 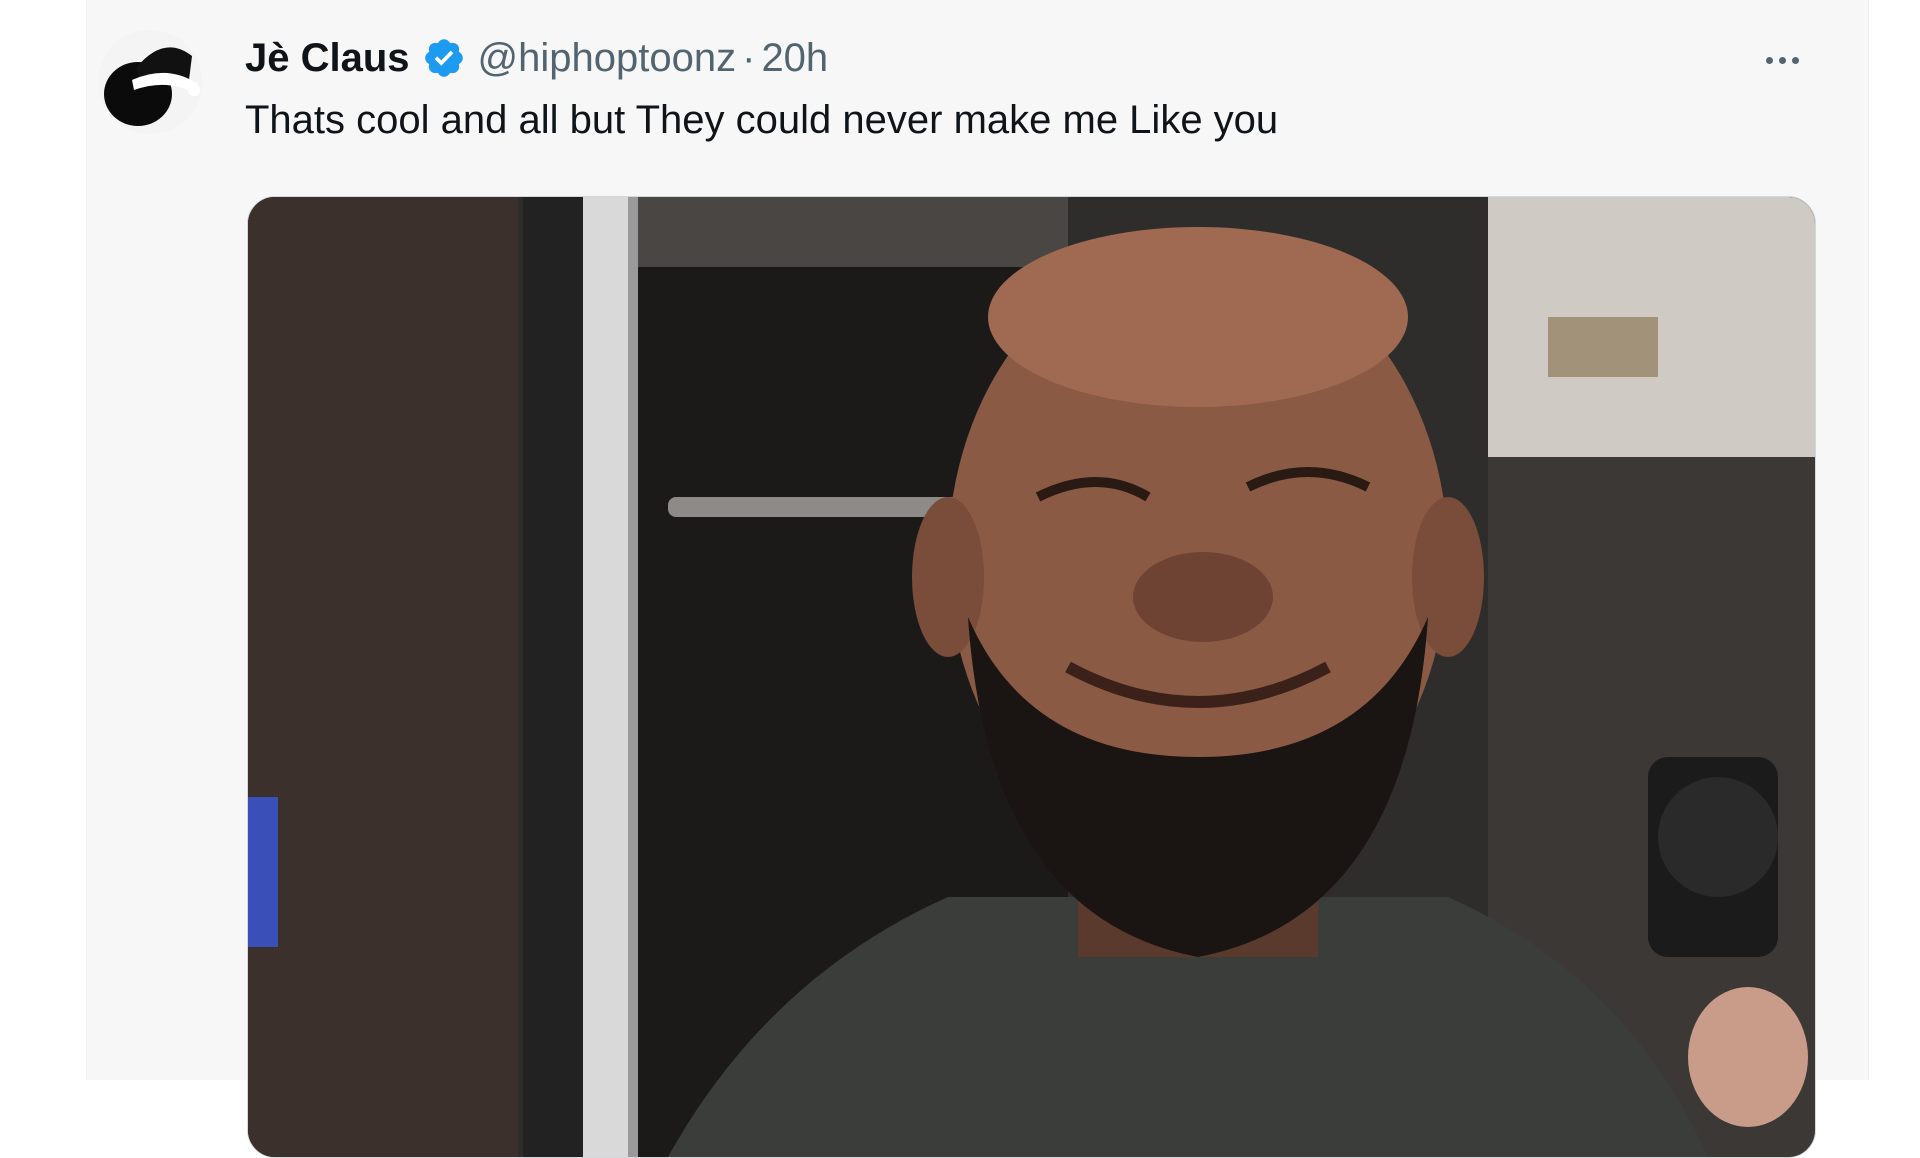 What do you see at coordinates (327, 58) in the screenshot?
I see `display-name: Jè Claus` at bounding box center [327, 58].